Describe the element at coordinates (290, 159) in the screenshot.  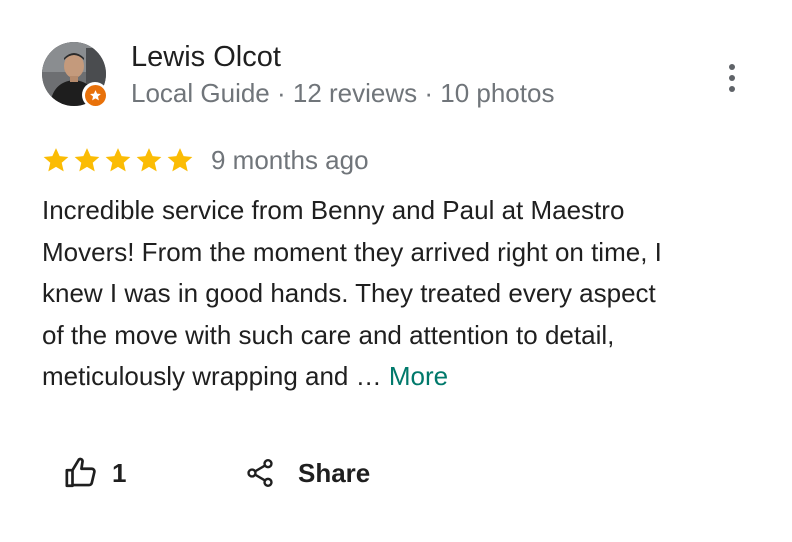
I see `review-date: 9 months ago` at that location.